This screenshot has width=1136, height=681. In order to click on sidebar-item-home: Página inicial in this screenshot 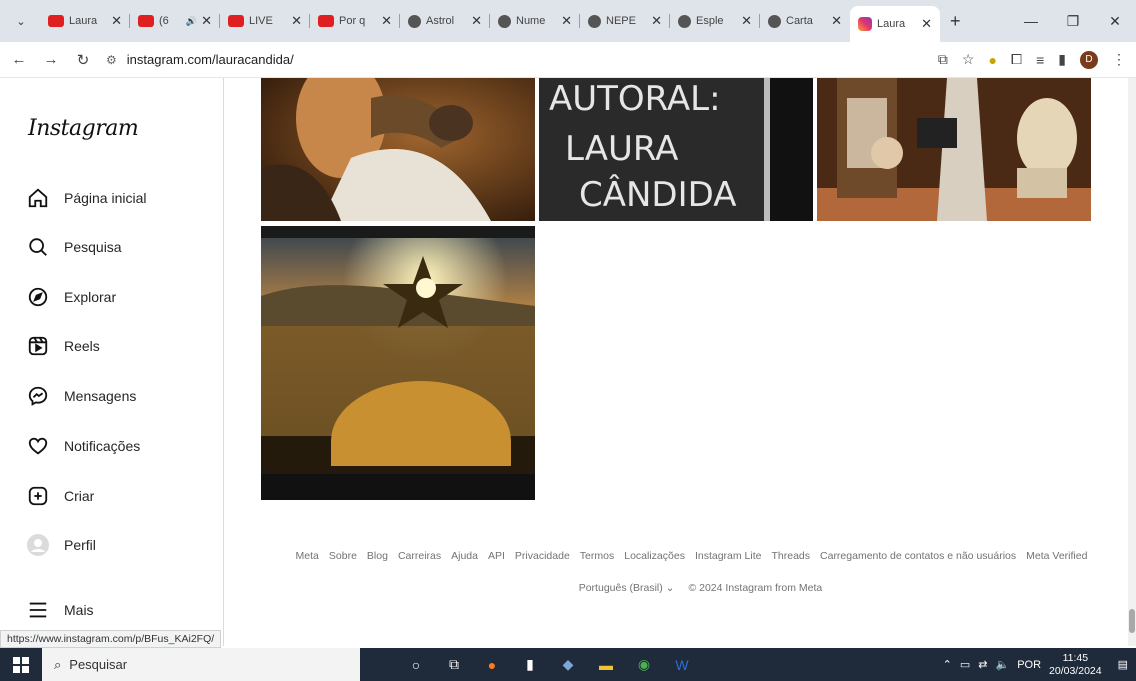, I will do `click(86, 198)`.